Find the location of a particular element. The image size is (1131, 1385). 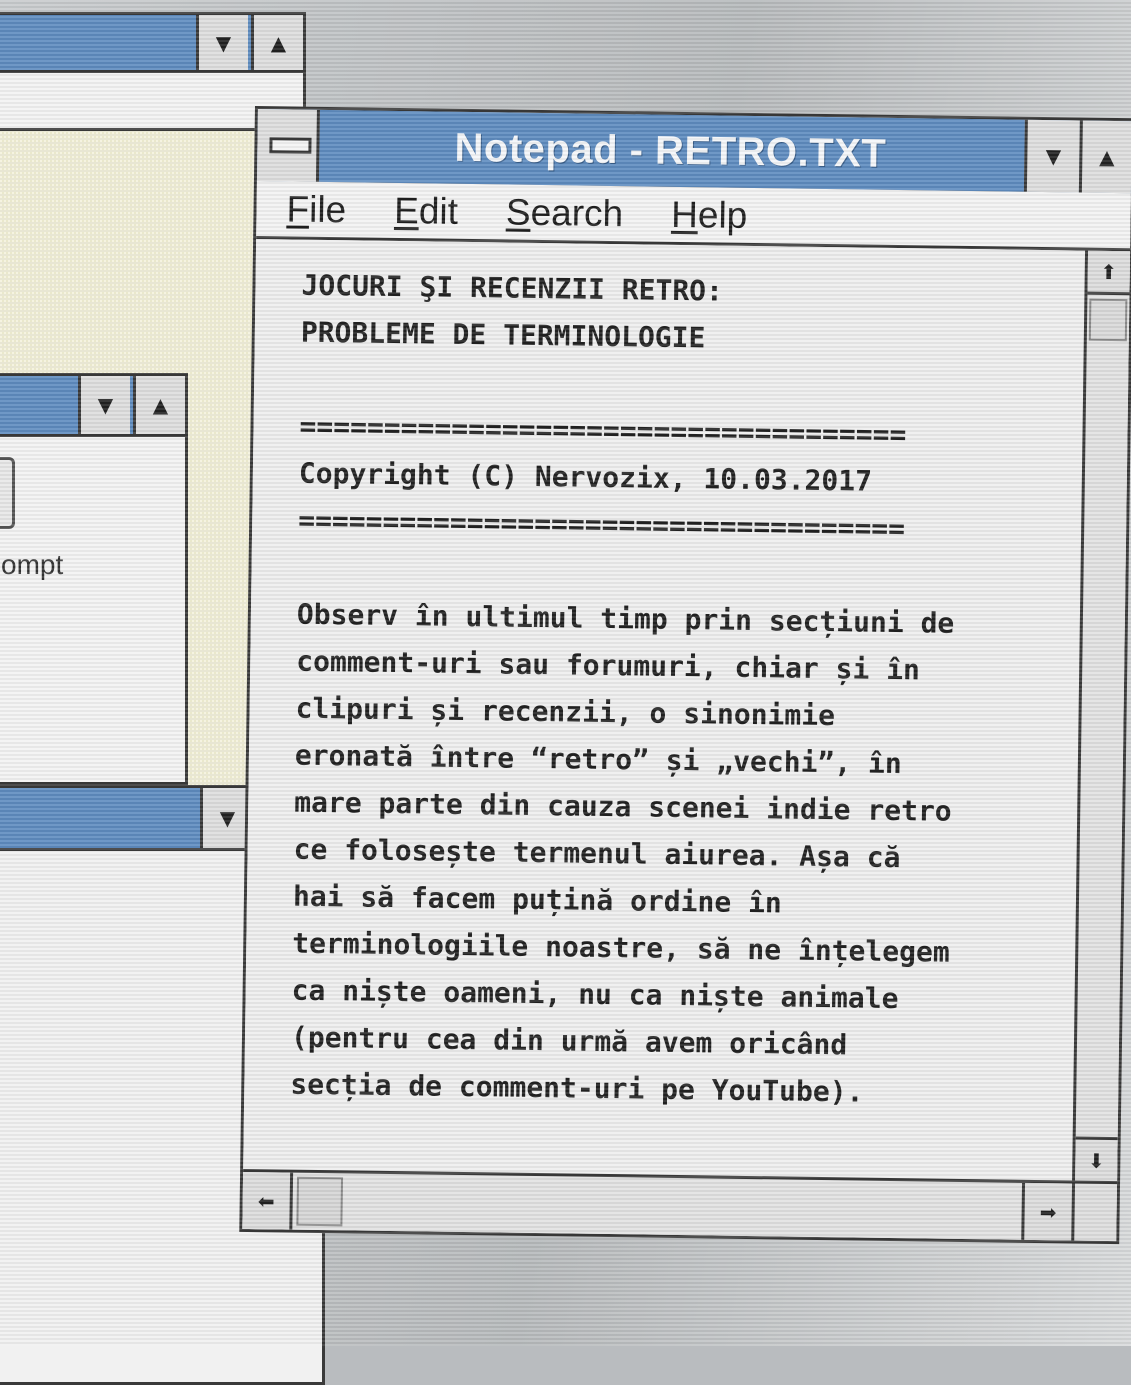

menu-label: dit is located at coordinates (438, 210).